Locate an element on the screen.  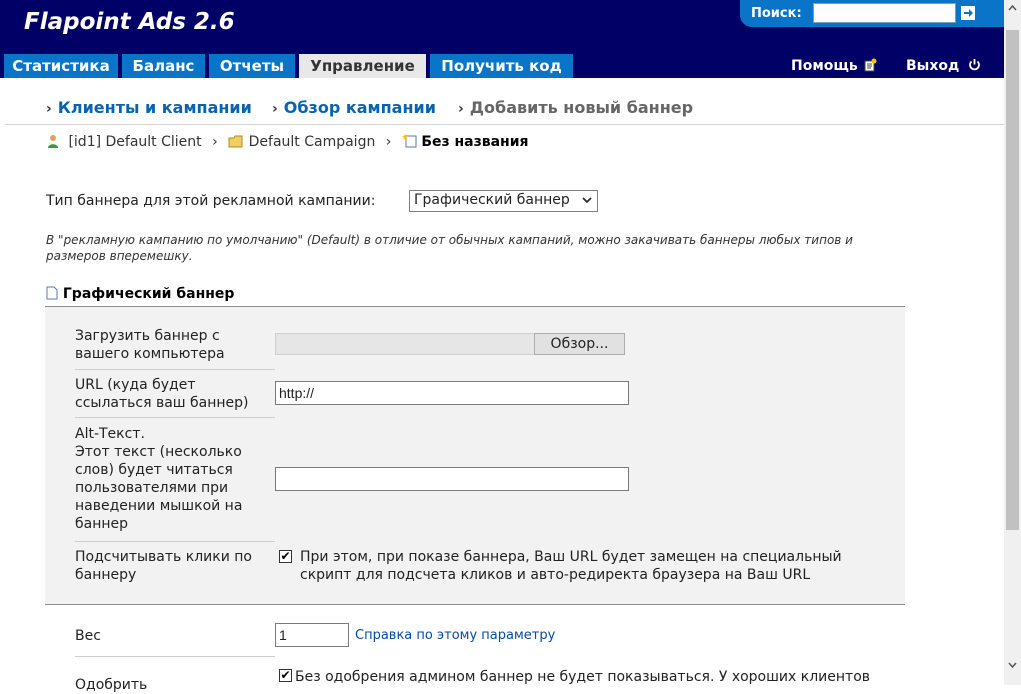
help-label: Помощь is located at coordinates (824, 66).